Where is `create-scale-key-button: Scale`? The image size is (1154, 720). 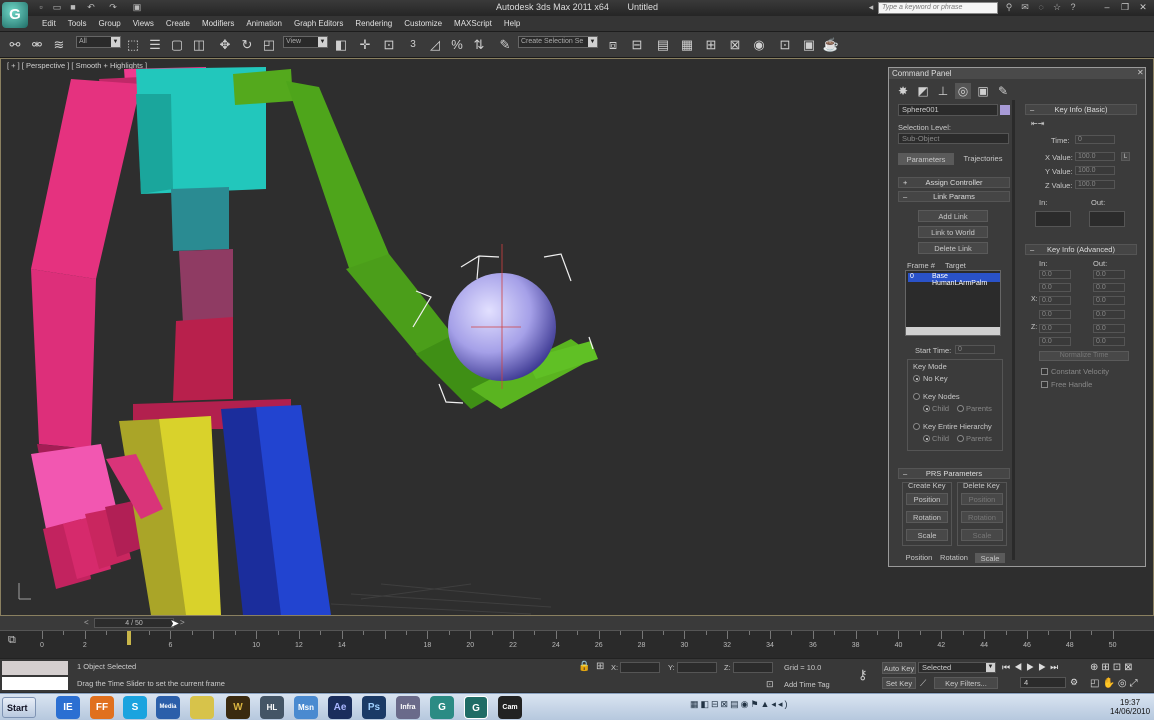
create-scale-key-button: Scale is located at coordinates (927, 535).